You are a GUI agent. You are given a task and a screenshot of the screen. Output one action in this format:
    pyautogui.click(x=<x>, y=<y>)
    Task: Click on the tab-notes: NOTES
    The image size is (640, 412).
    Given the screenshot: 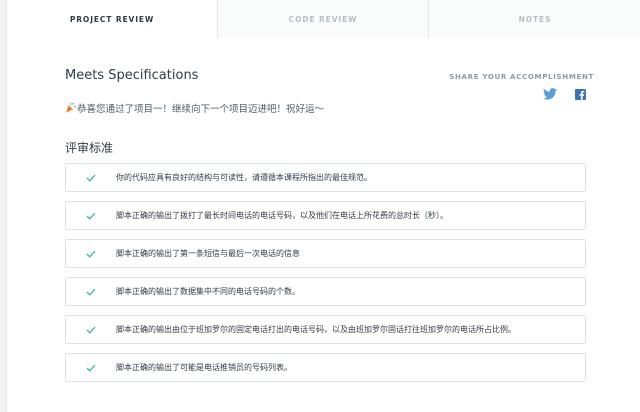 What is the action you would take?
    pyautogui.click(x=534, y=19)
    